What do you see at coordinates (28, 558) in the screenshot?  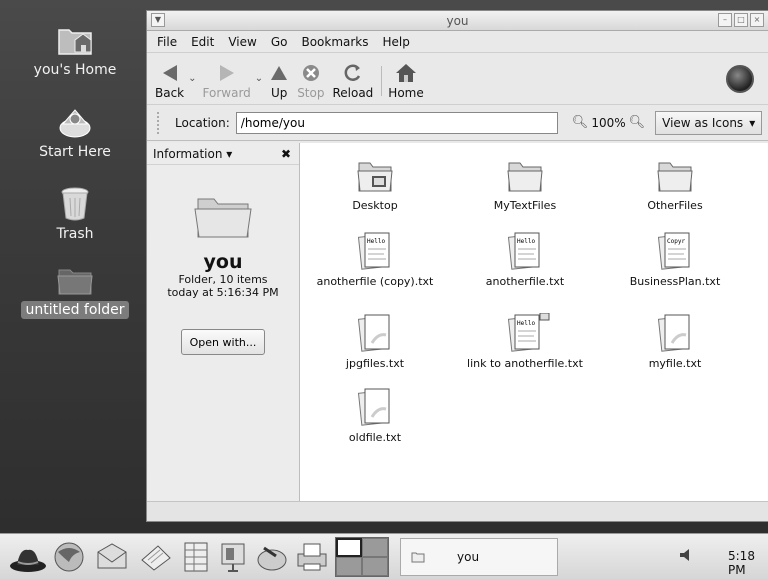 I see `main-menu-hat-icon` at bounding box center [28, 558].